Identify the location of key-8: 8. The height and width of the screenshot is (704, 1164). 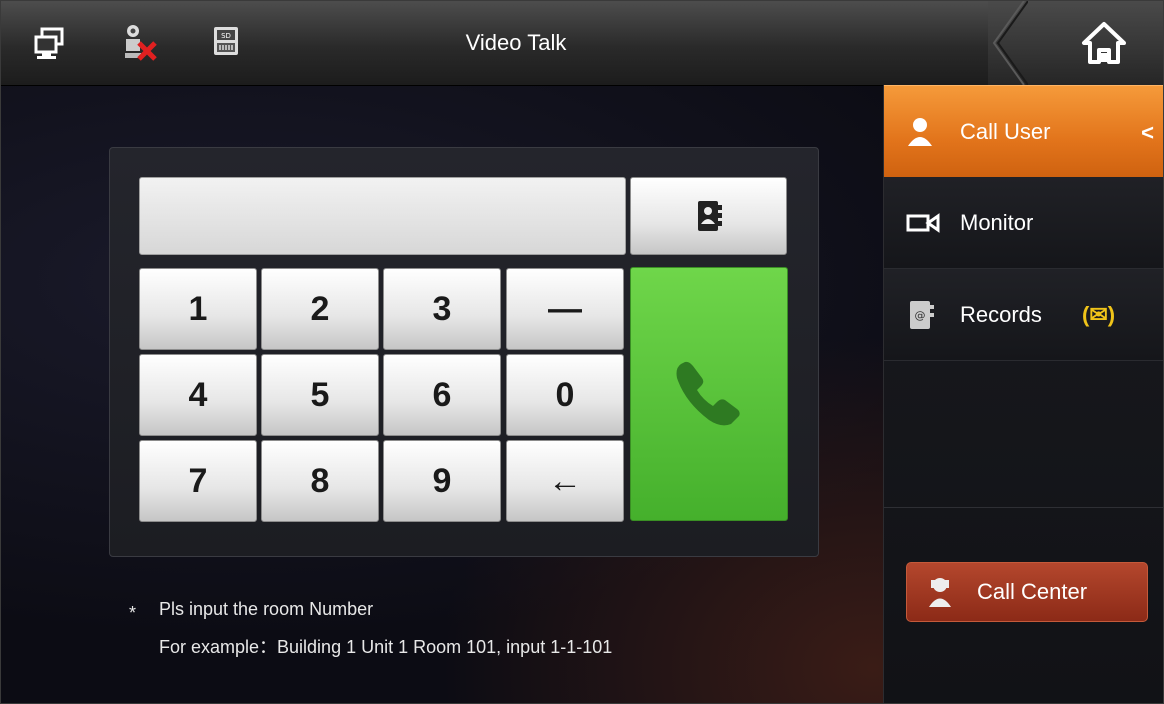
(320, 481).